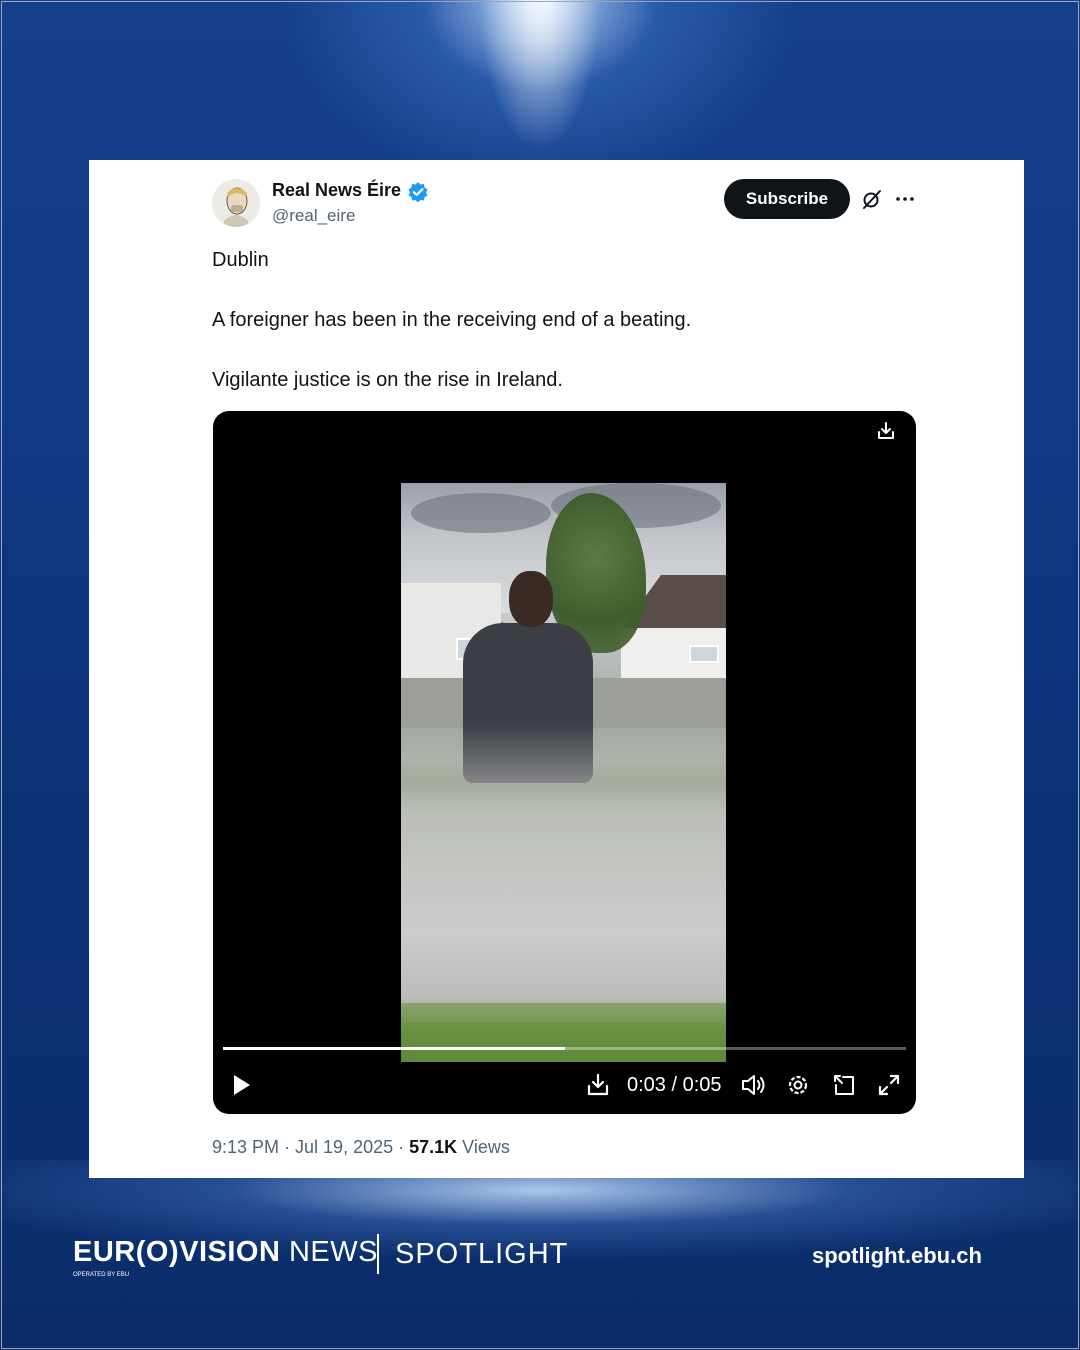 This screenshot has height=1350, width=1080. I want to click on author-name: Real News Éire, so click(336, 190).